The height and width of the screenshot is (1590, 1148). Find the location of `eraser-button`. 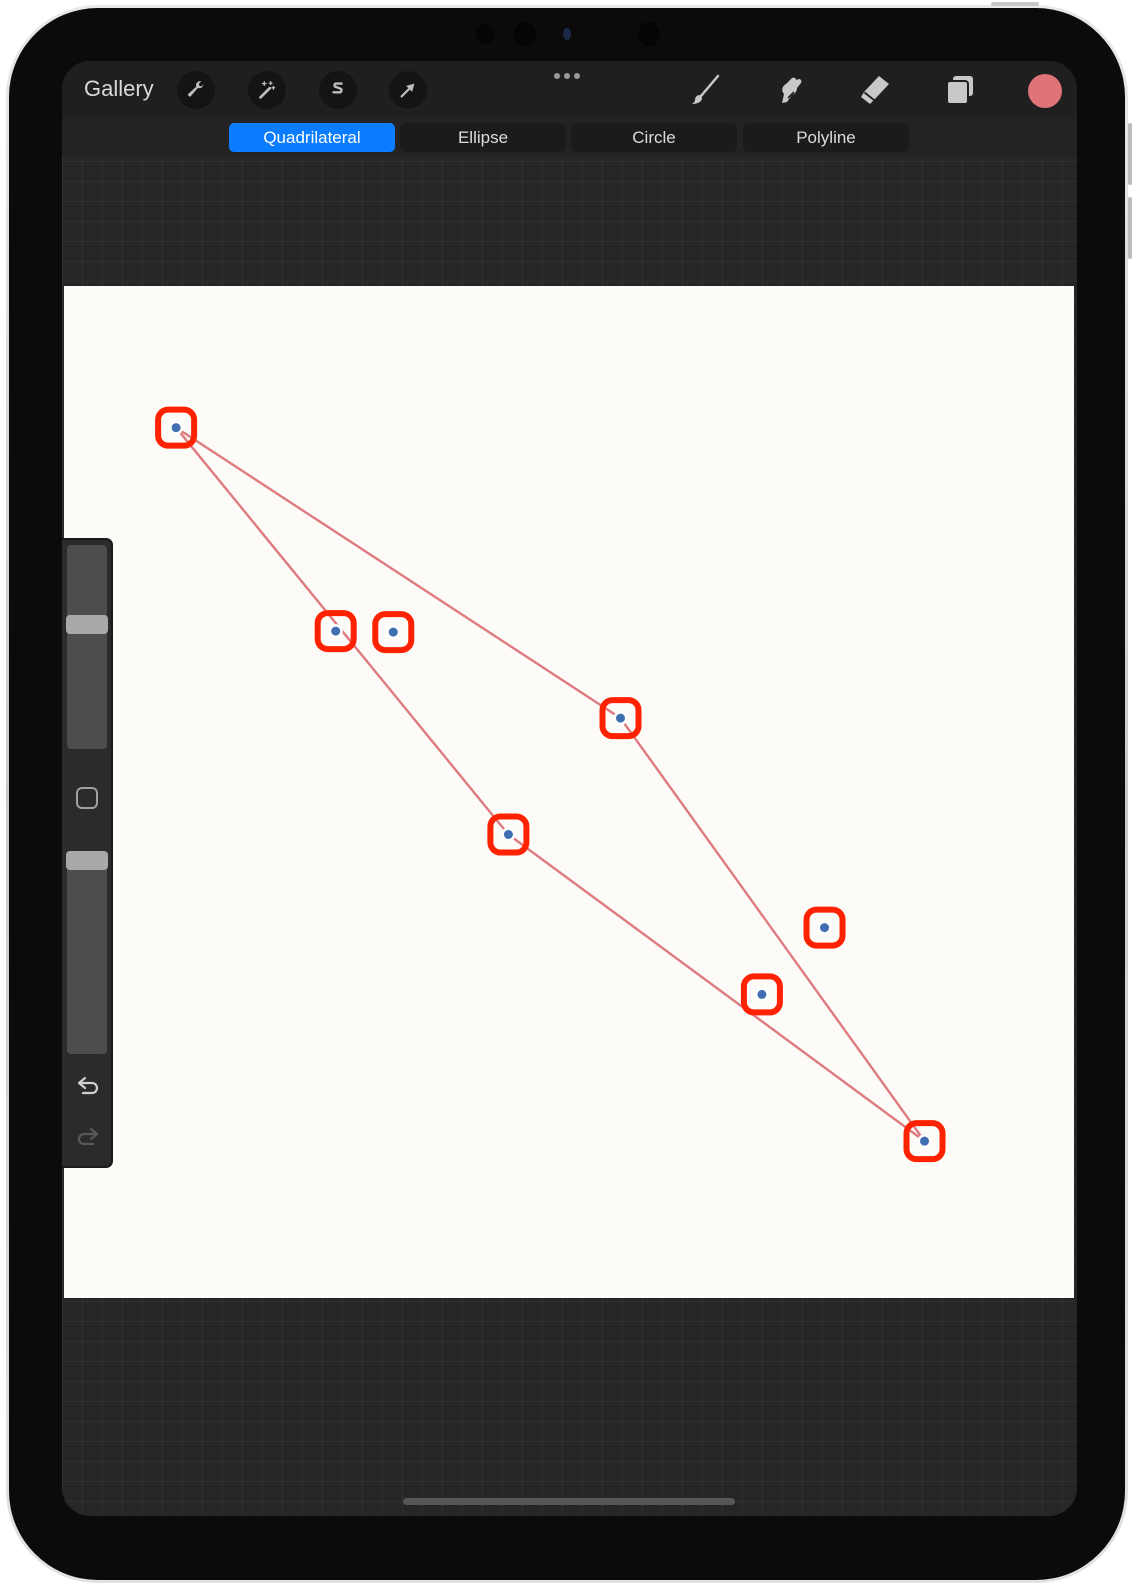

eraser-button is located at coordinates (875, 90).